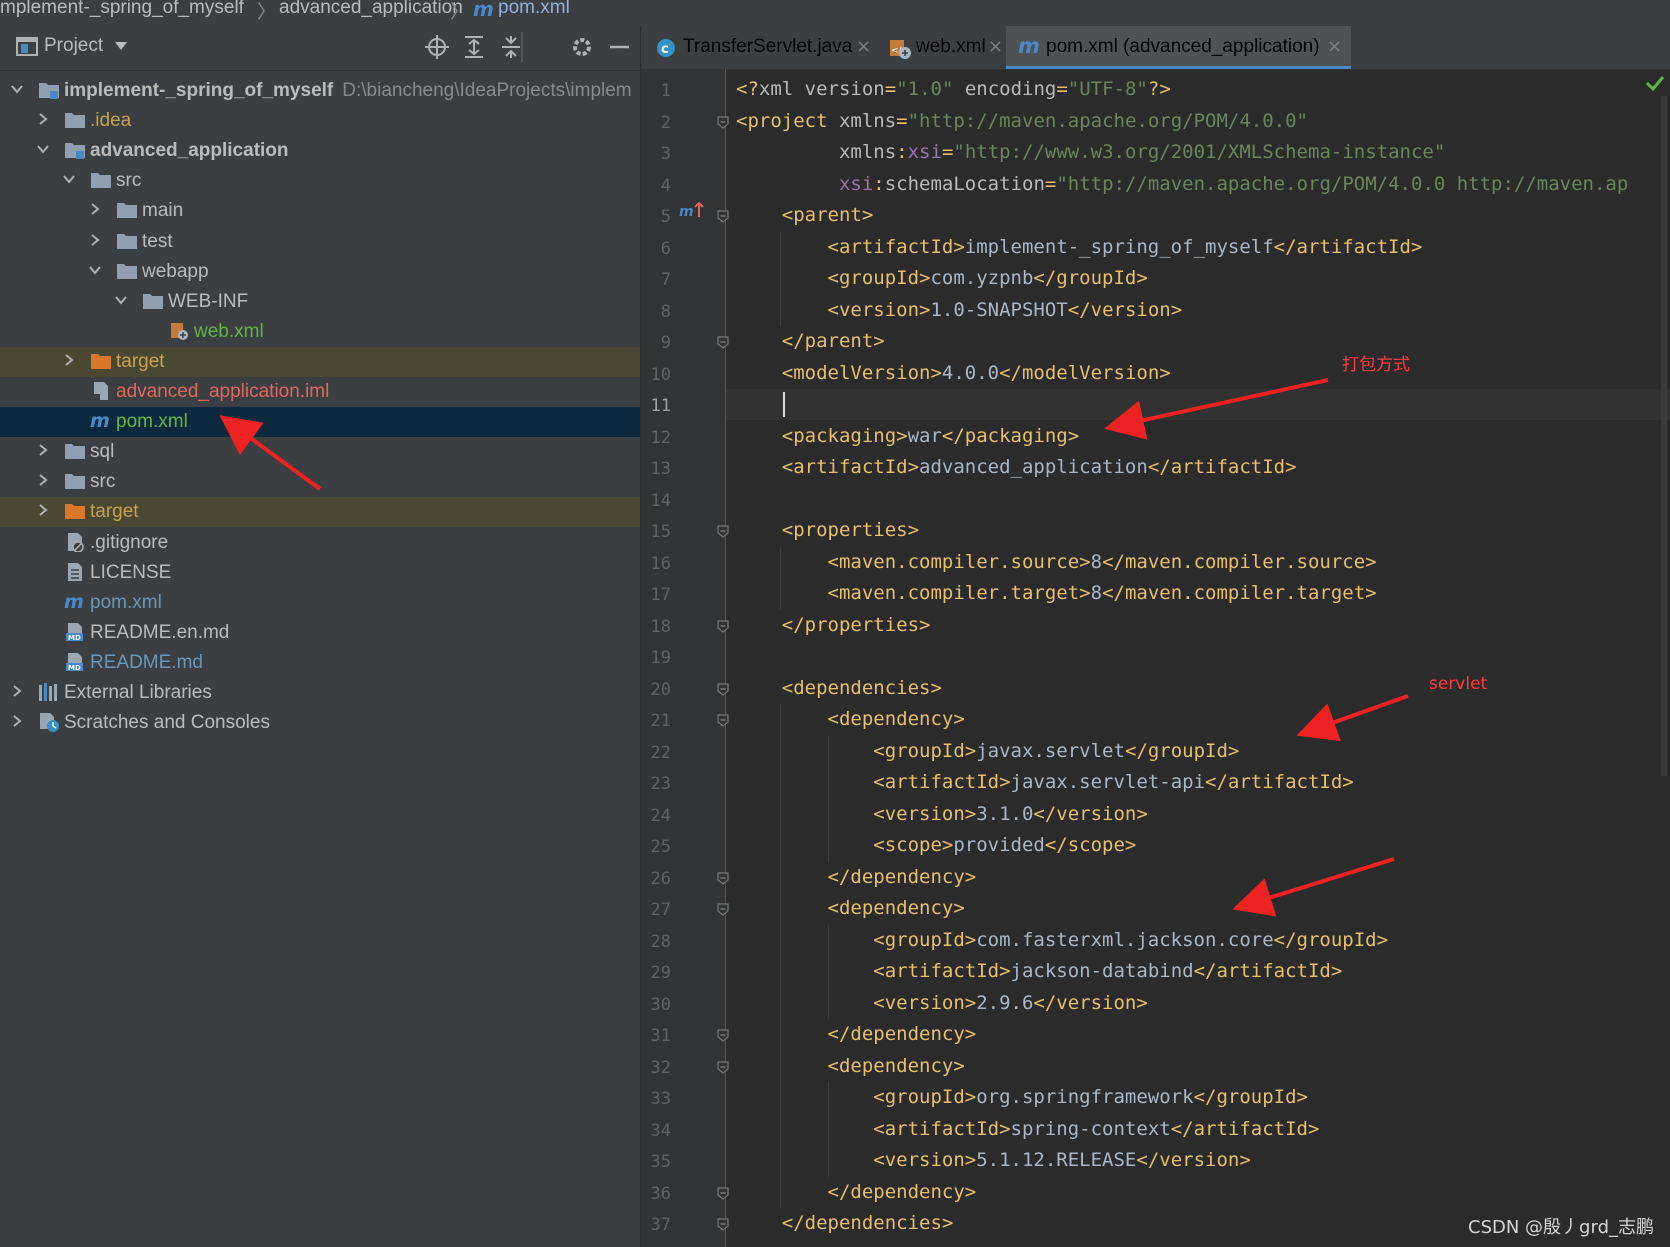  What do you see at coordinates (320, 151) in the screenshot?
I see `tree-item: advanced_application` at bounding box center [320, 151].